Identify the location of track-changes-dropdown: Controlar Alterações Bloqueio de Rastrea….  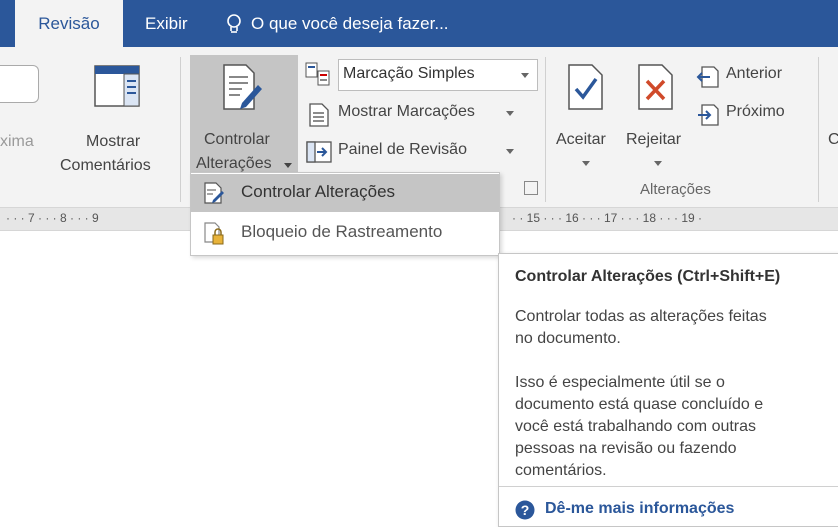
(345, 214).